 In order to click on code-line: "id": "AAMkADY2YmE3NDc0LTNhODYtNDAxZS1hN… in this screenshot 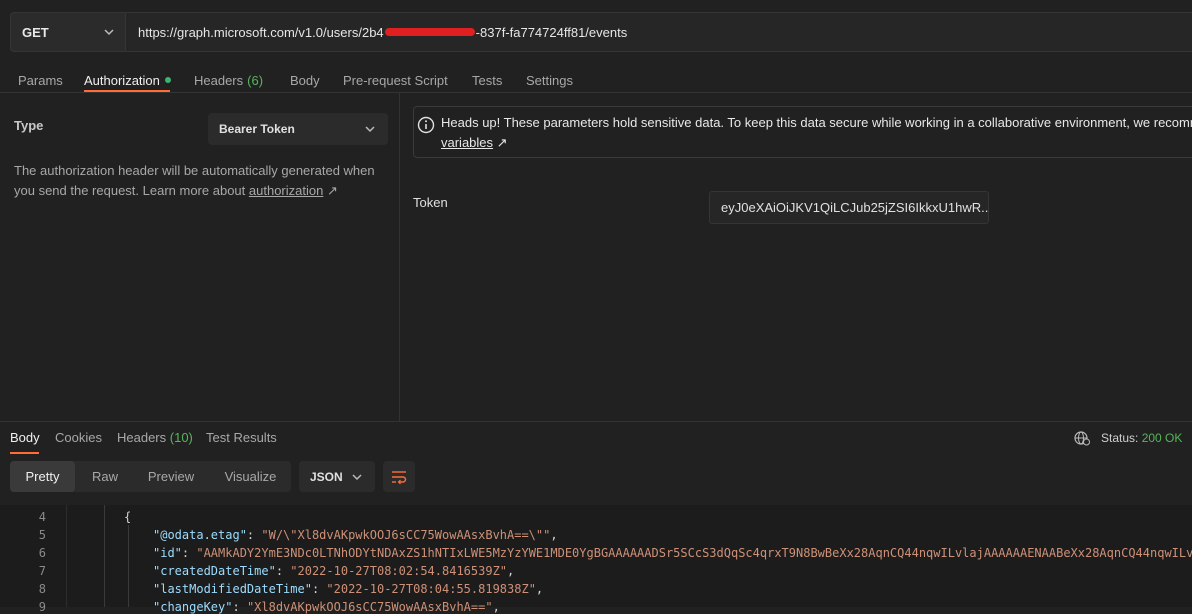, I will do `click(672, 553)`.